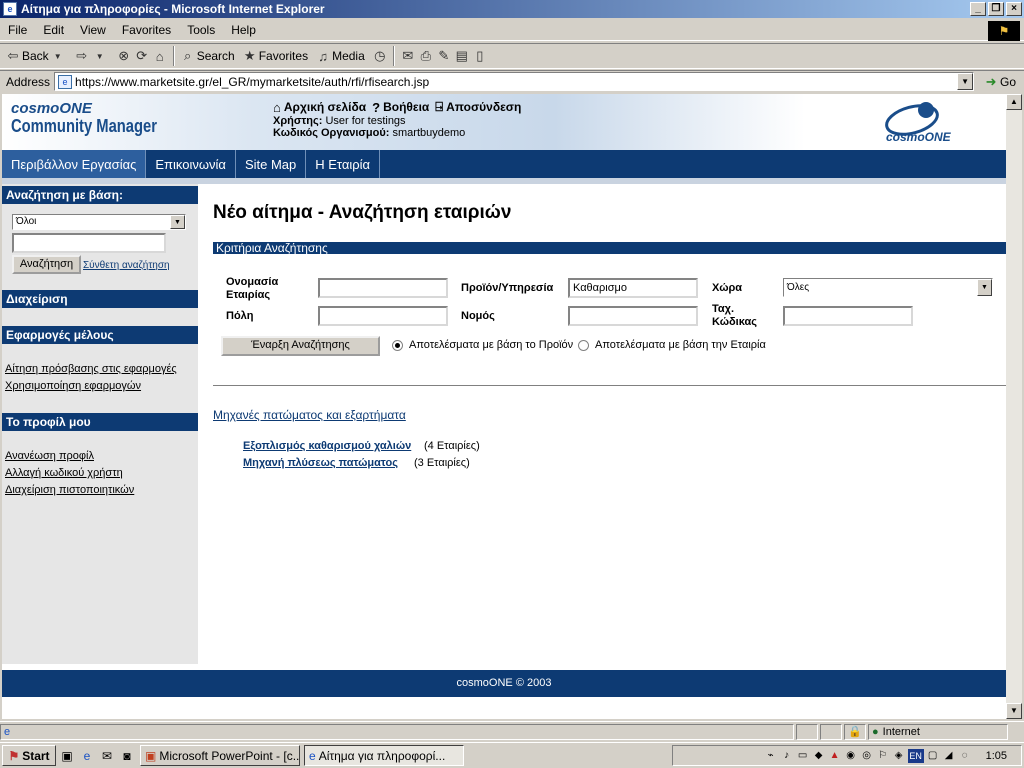 This screenshot has width=1024, height=768. Describe the element at coordinates (609, 248) in the screenshot. I see `criteria-heading: Κριτήρια Αναζήτησης` at that location.